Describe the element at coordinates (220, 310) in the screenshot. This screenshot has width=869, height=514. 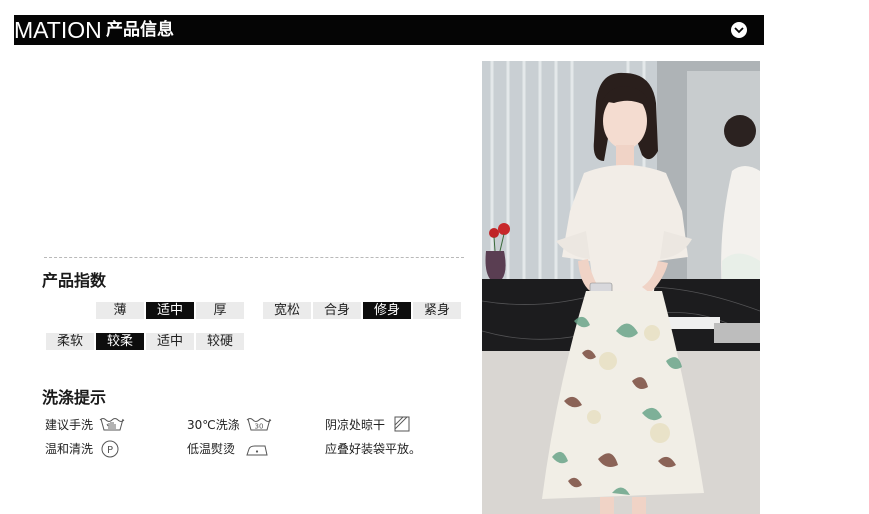
I see `thickness-option: 厚` at that location.